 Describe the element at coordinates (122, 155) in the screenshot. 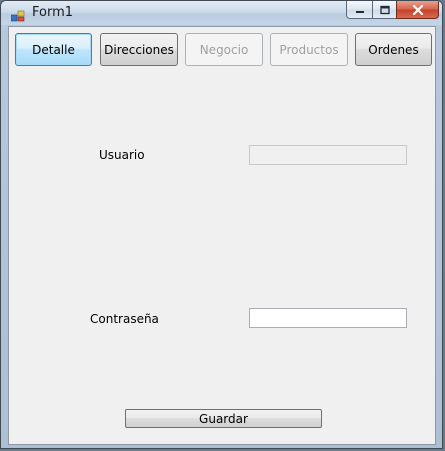

I see `usuario-label: Usuario` at that location.